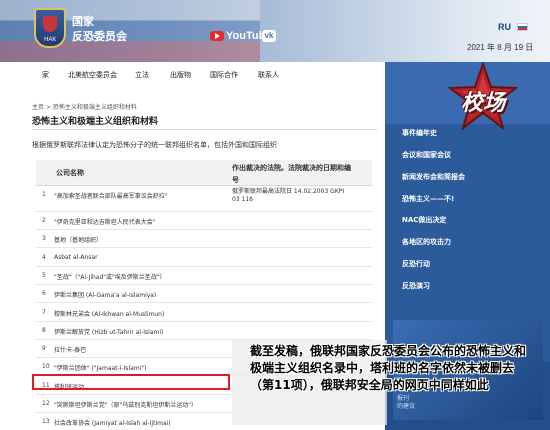 Image resolution: width=550 pixels, height=430 pixels. I want to click on sidebar-promo-line2: 的建议, so click(406, 406).